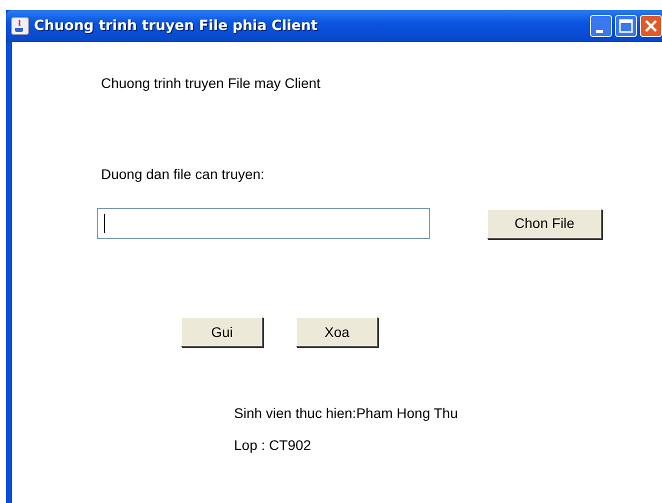 This screenshot has height=503, width=662. Describe the element at coordinates (273, 445) in the screenshot. I see `footer-text: Lop : CT902` at that location.